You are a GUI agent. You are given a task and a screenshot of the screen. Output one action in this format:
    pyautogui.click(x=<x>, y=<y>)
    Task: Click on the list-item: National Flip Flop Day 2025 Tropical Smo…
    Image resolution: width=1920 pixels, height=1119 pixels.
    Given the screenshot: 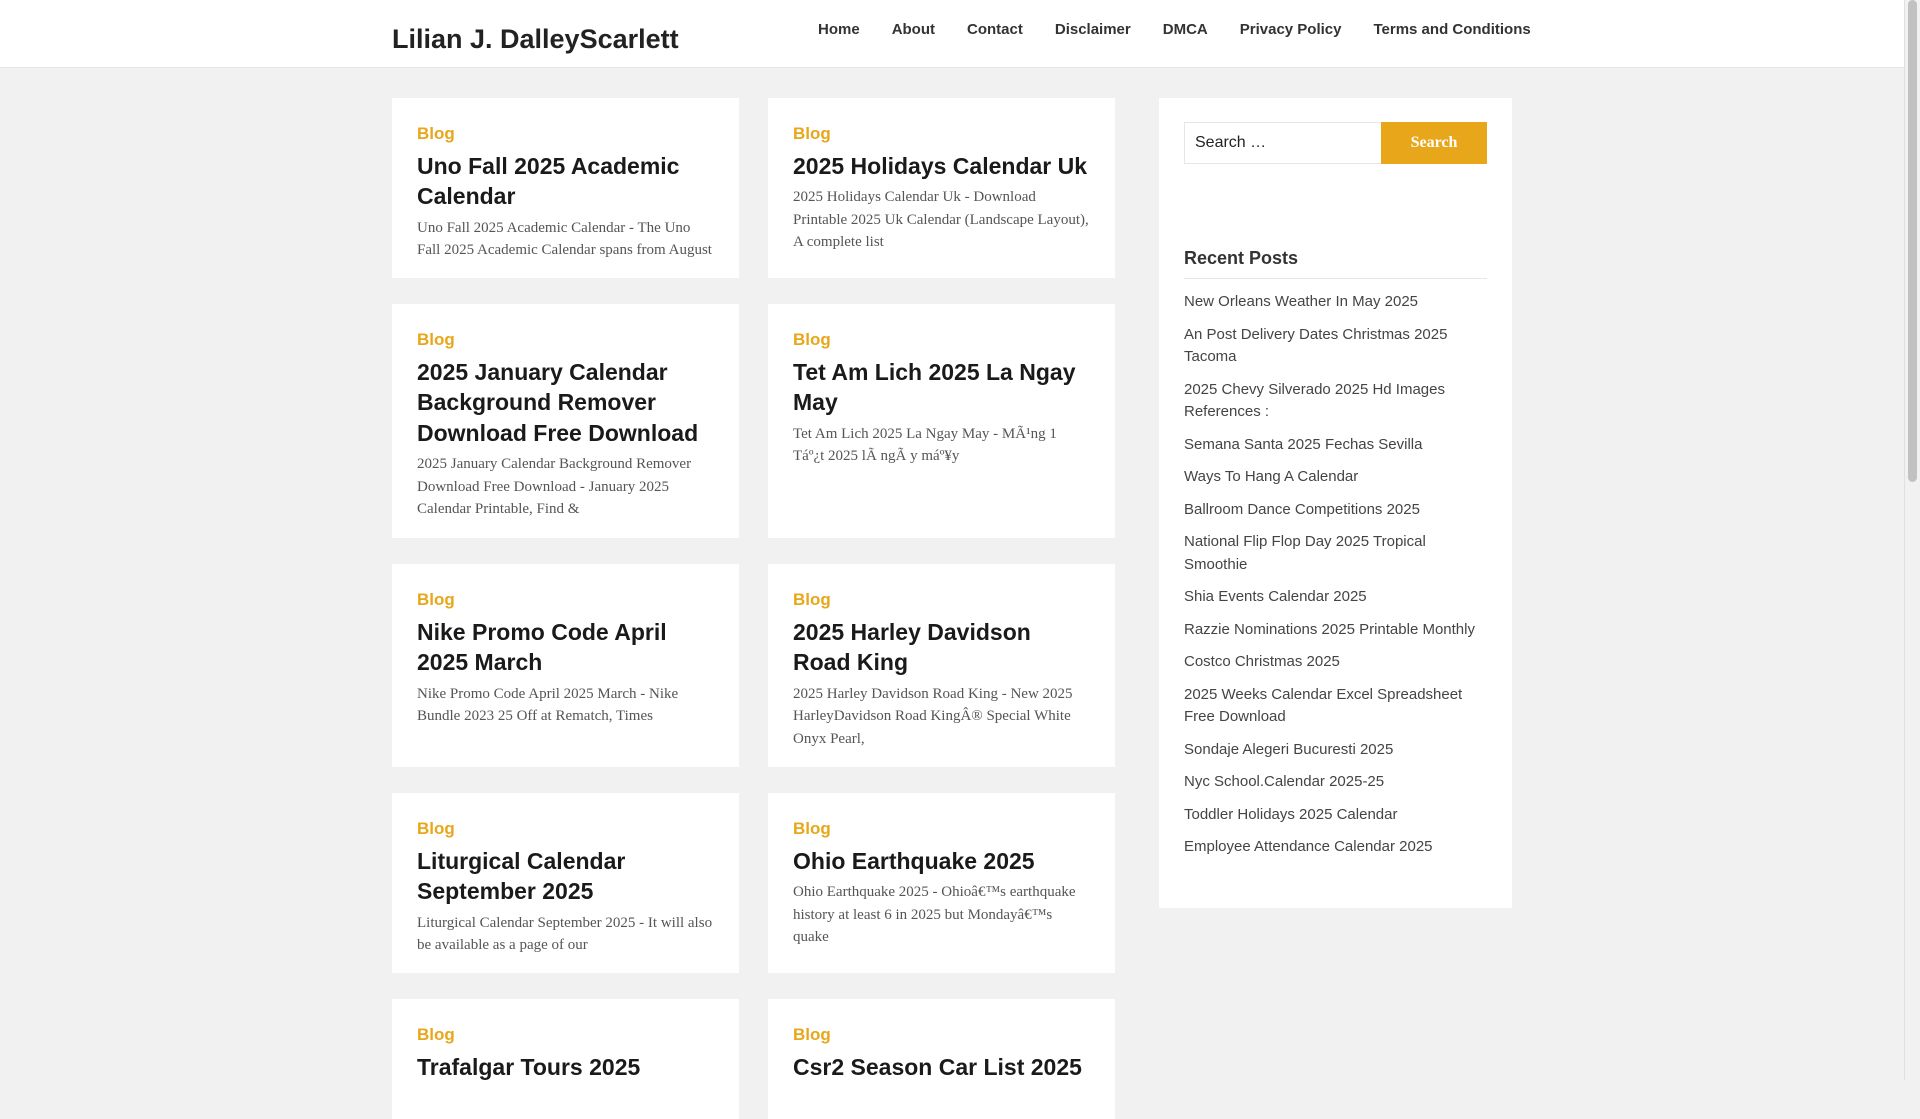 What is the action you would take?
    pyautogui.click(x=1335, y=553)
    